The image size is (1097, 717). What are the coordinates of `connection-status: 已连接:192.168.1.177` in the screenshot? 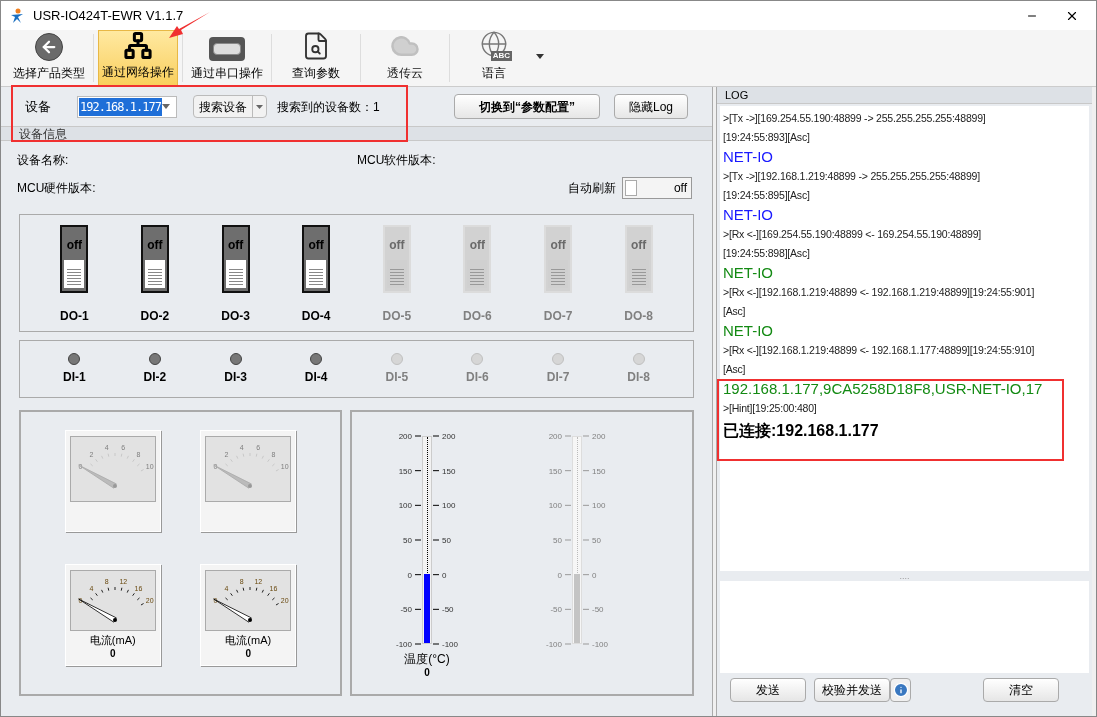 It's located at (801, 431).